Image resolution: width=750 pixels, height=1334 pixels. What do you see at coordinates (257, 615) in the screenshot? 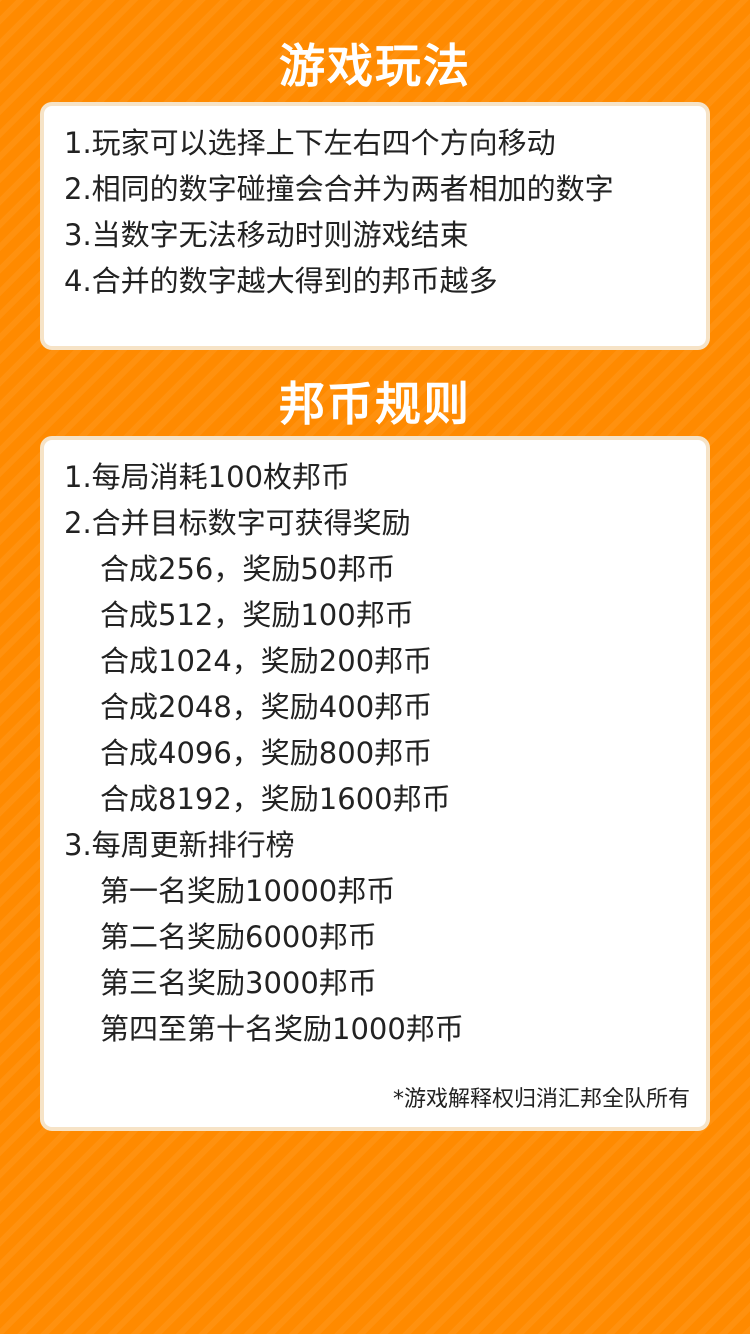
I see `merge-reward-512: 合成512，奖励100邦币` at bounding box center [257, 615].